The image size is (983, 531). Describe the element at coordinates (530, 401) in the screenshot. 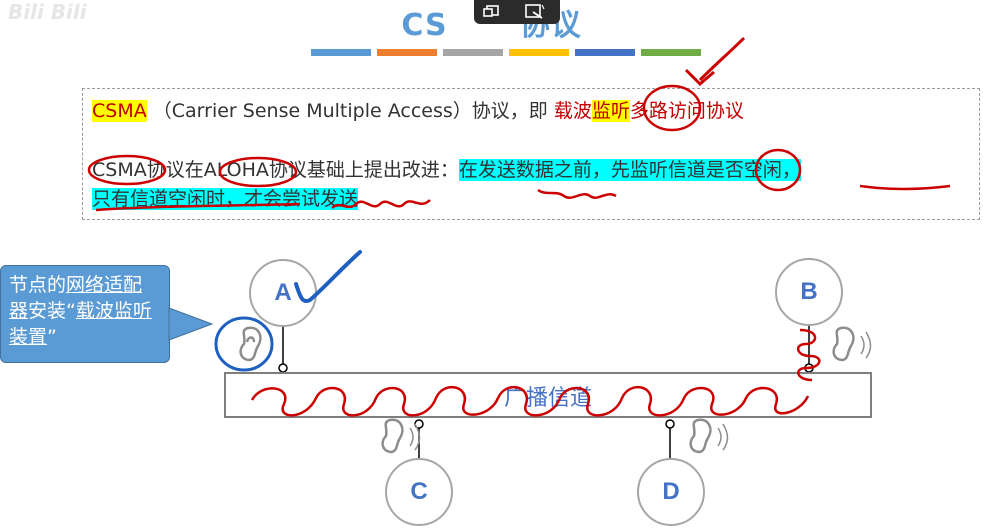

I see `pen-scribble-channel` at that location.